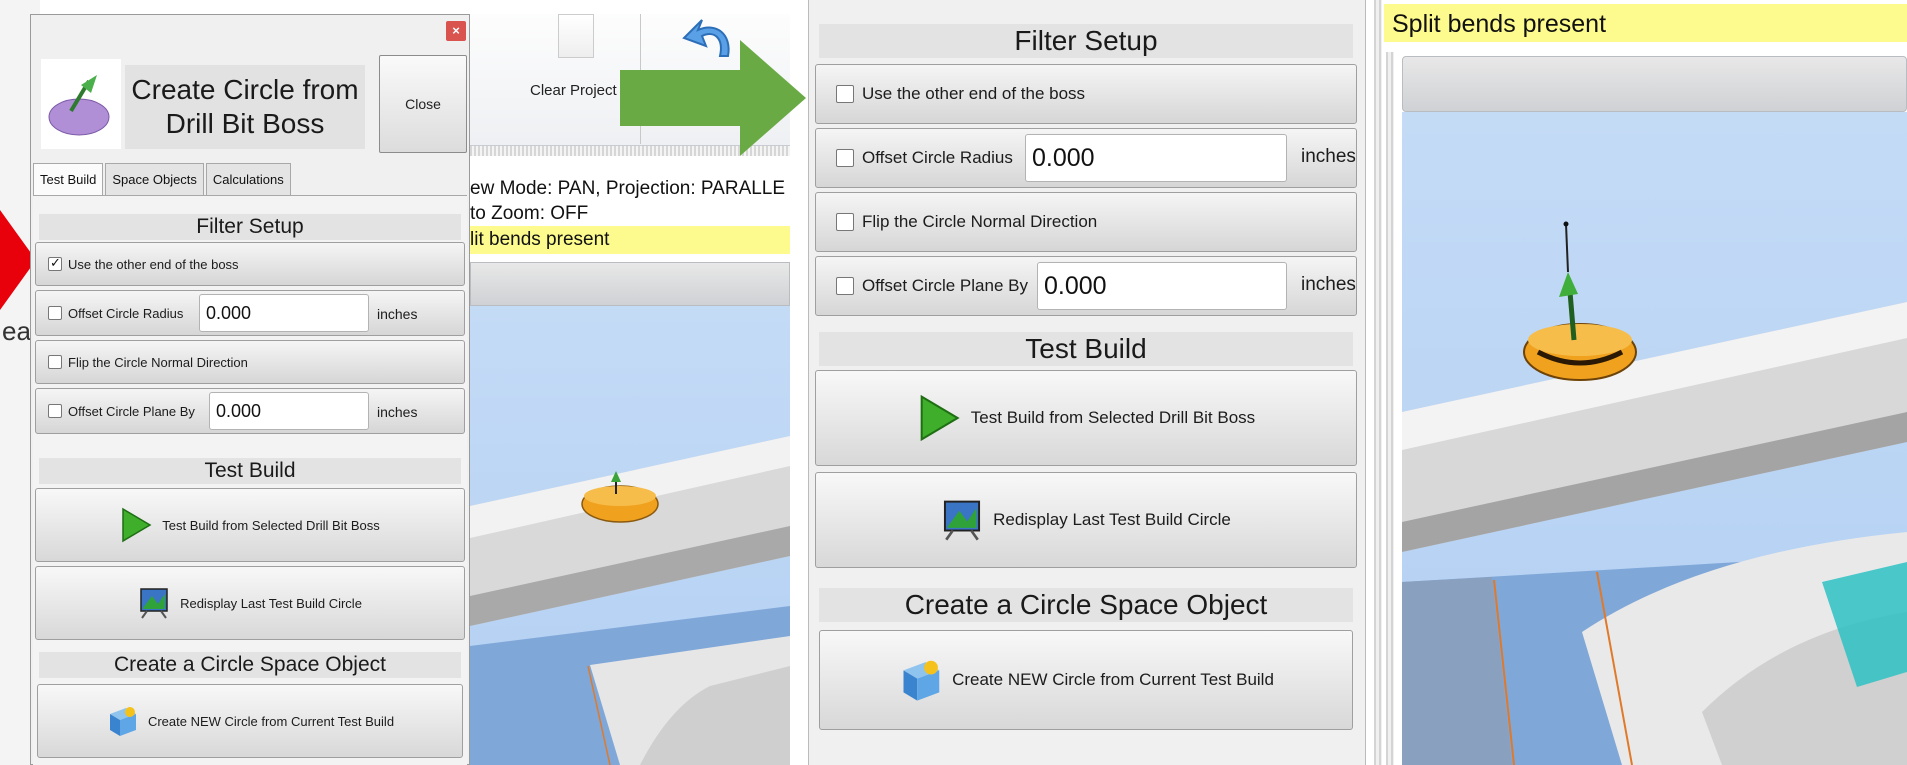 The height and width of the screenshot is (765, 1907). I want to click on viewport-side-splitter, so click(1390, 408).